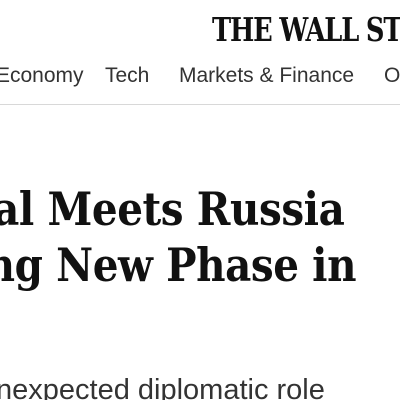 This screenshot has height=400, width=400. Describe the element at coordinates (392, 76) in the screenshot. I see `nav-item-opinion: O` at that location.